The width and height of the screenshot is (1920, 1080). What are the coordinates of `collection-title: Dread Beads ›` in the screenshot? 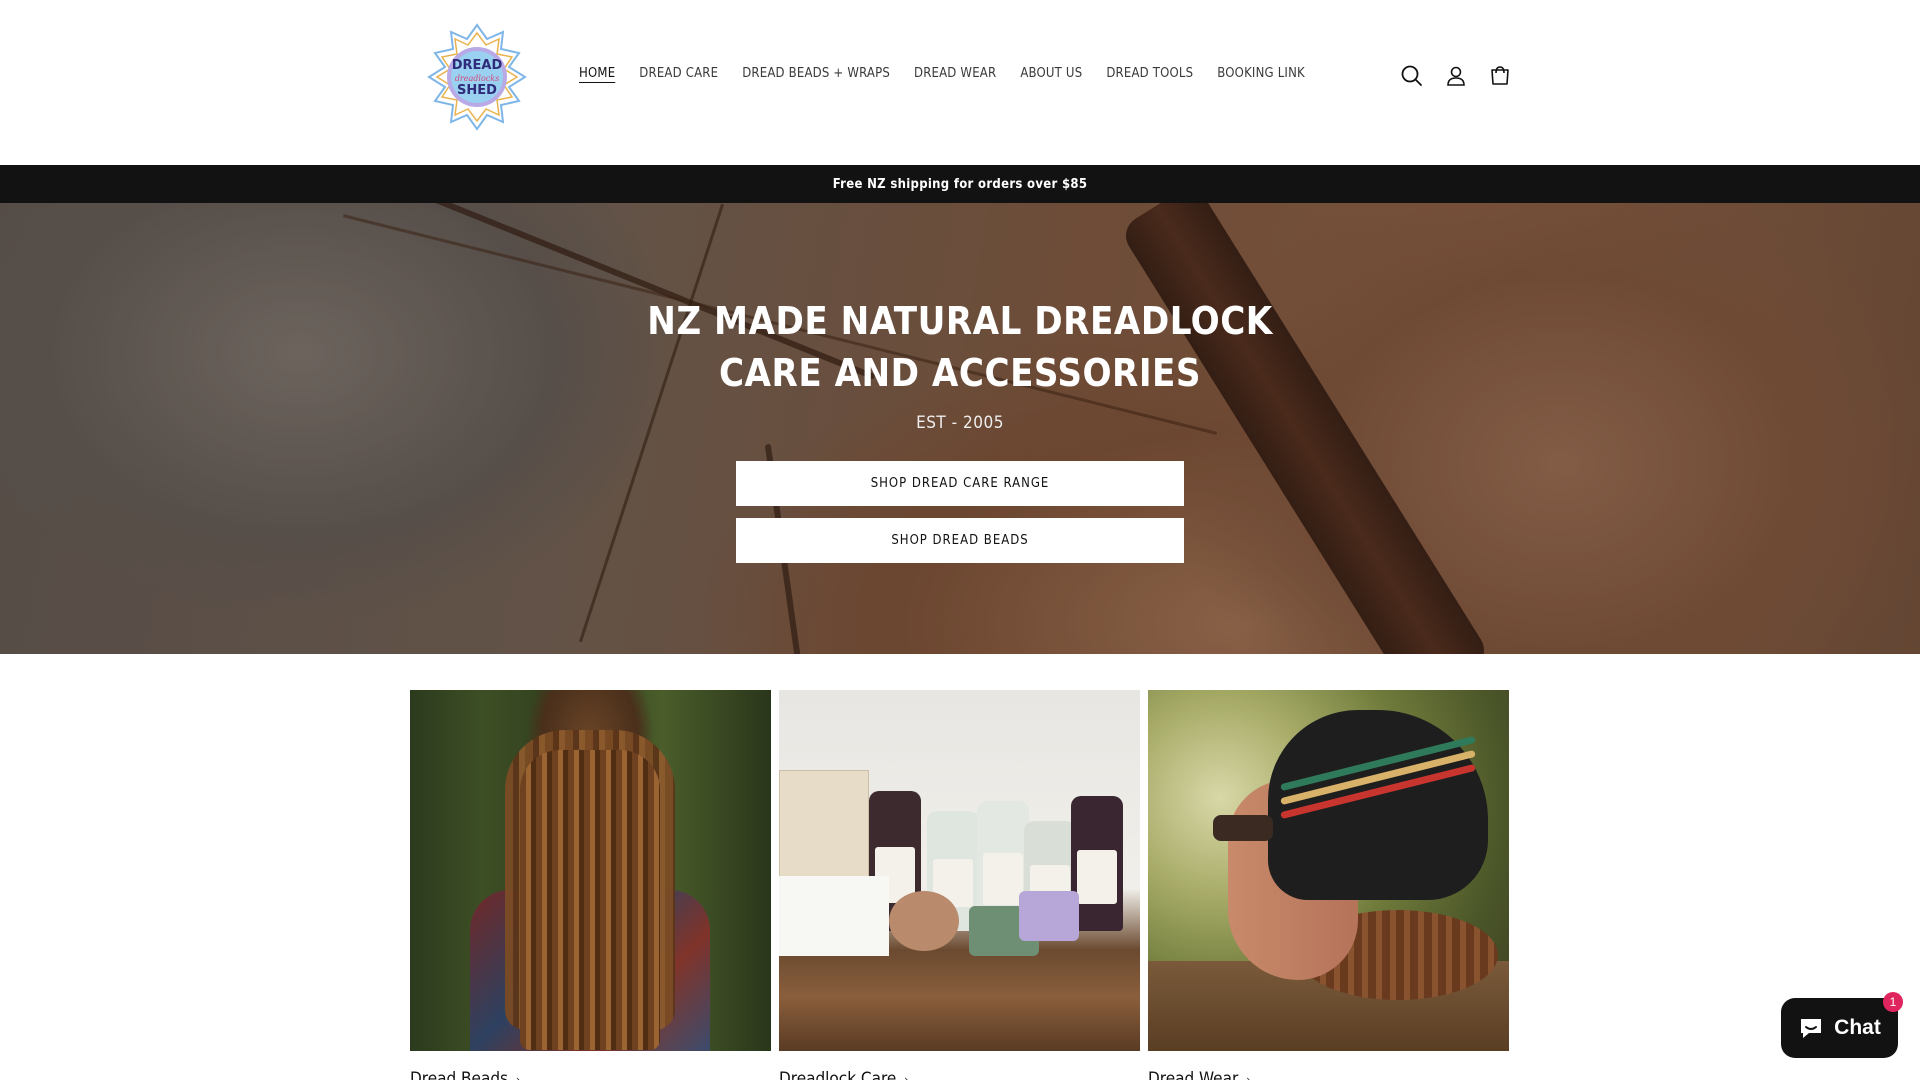 It's located at (590, 1074).